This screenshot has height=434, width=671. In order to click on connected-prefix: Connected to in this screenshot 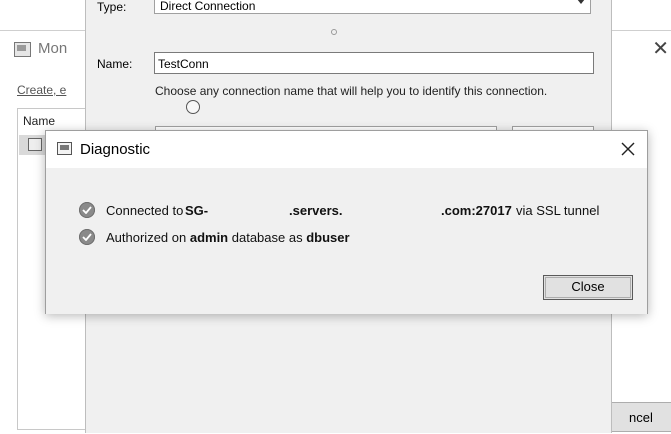, I will do `click(145, 210)`.